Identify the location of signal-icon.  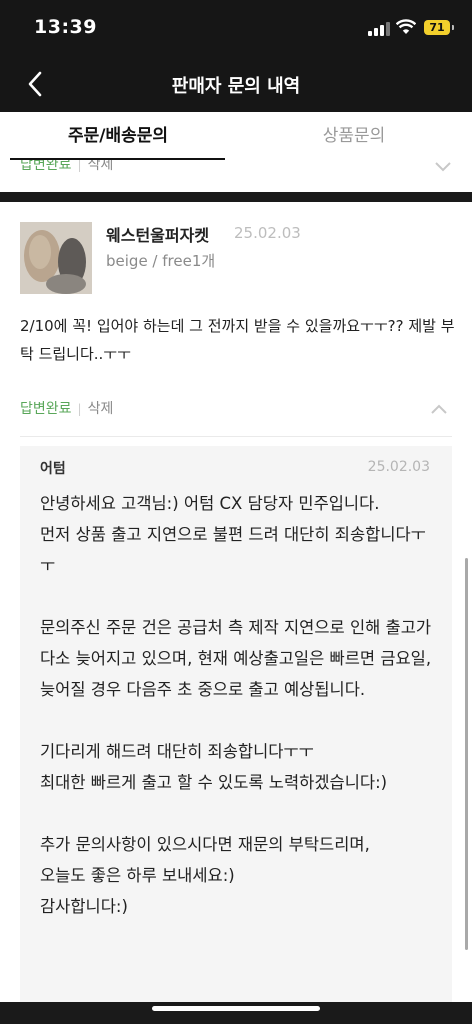
(379, 29).